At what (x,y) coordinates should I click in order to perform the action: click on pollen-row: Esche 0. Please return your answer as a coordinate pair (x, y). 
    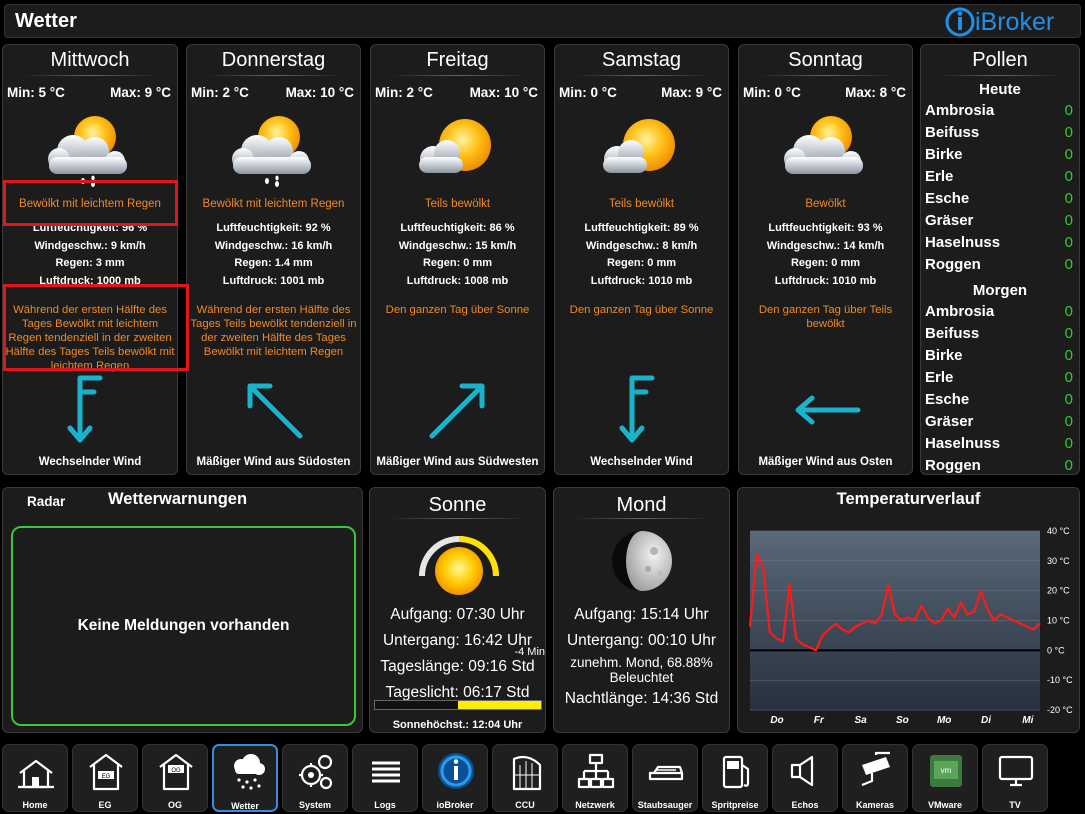
    Looking at the image, I should click on (999, 401).